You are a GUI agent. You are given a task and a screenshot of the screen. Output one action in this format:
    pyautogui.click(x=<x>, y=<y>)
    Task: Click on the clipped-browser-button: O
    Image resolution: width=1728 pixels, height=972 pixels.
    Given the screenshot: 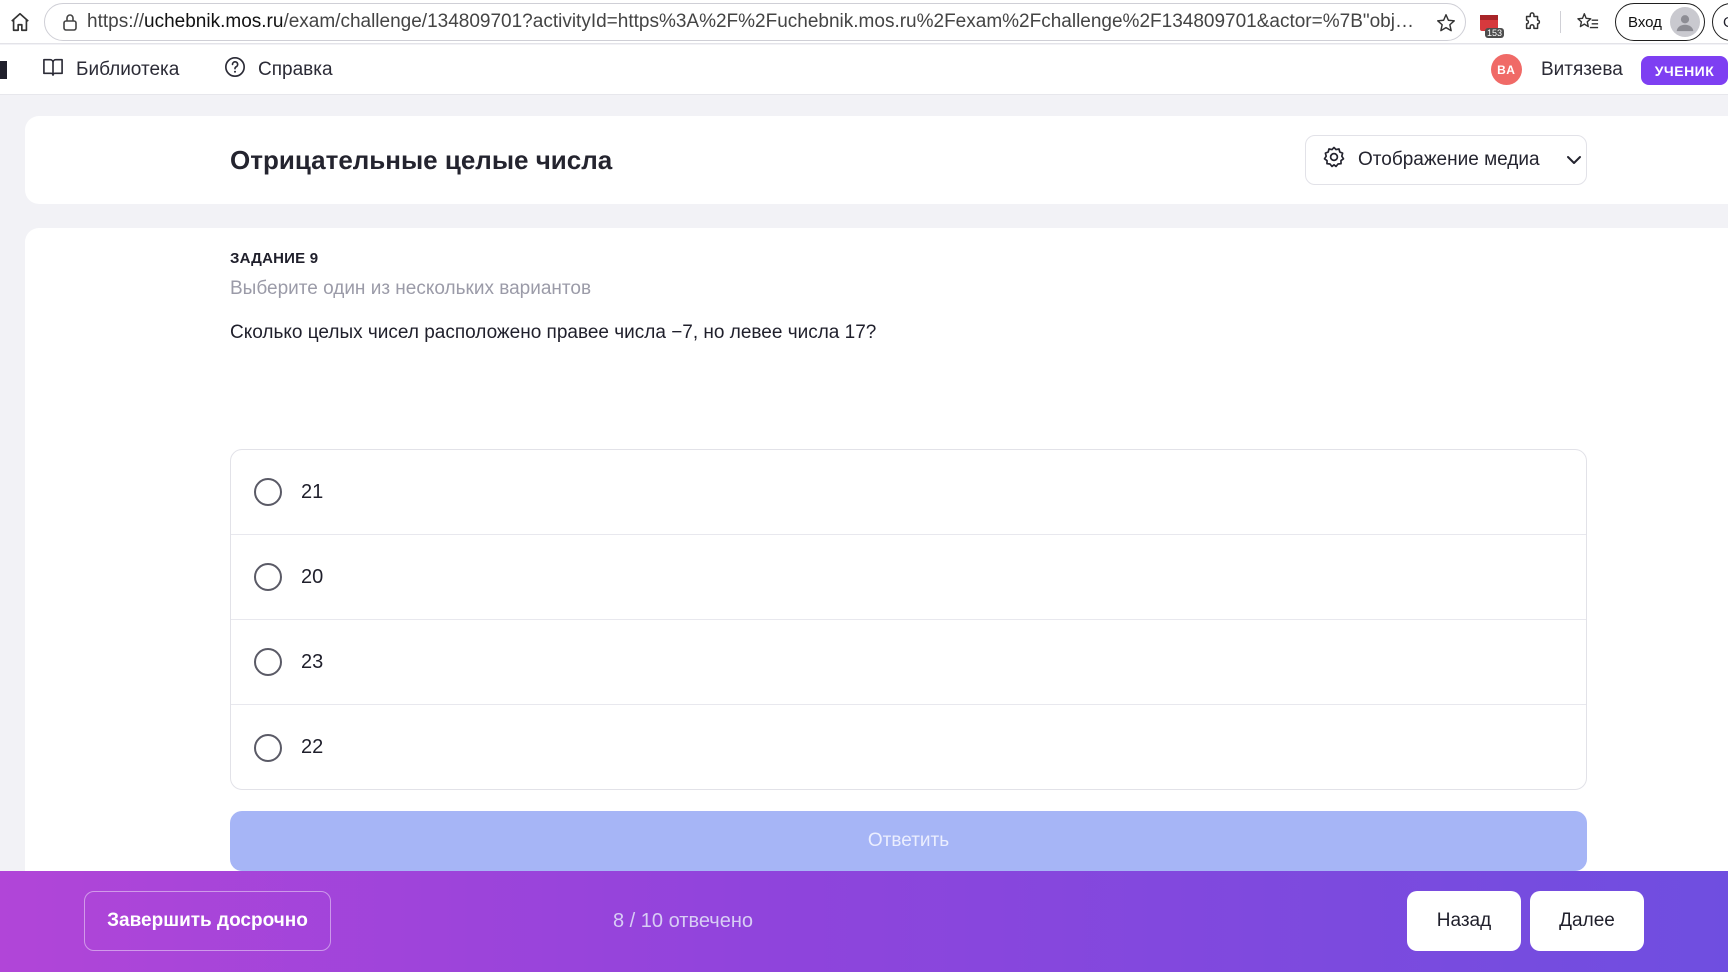 What is the action you would take?
    pyautogui.click(x=1720, y=22)
    